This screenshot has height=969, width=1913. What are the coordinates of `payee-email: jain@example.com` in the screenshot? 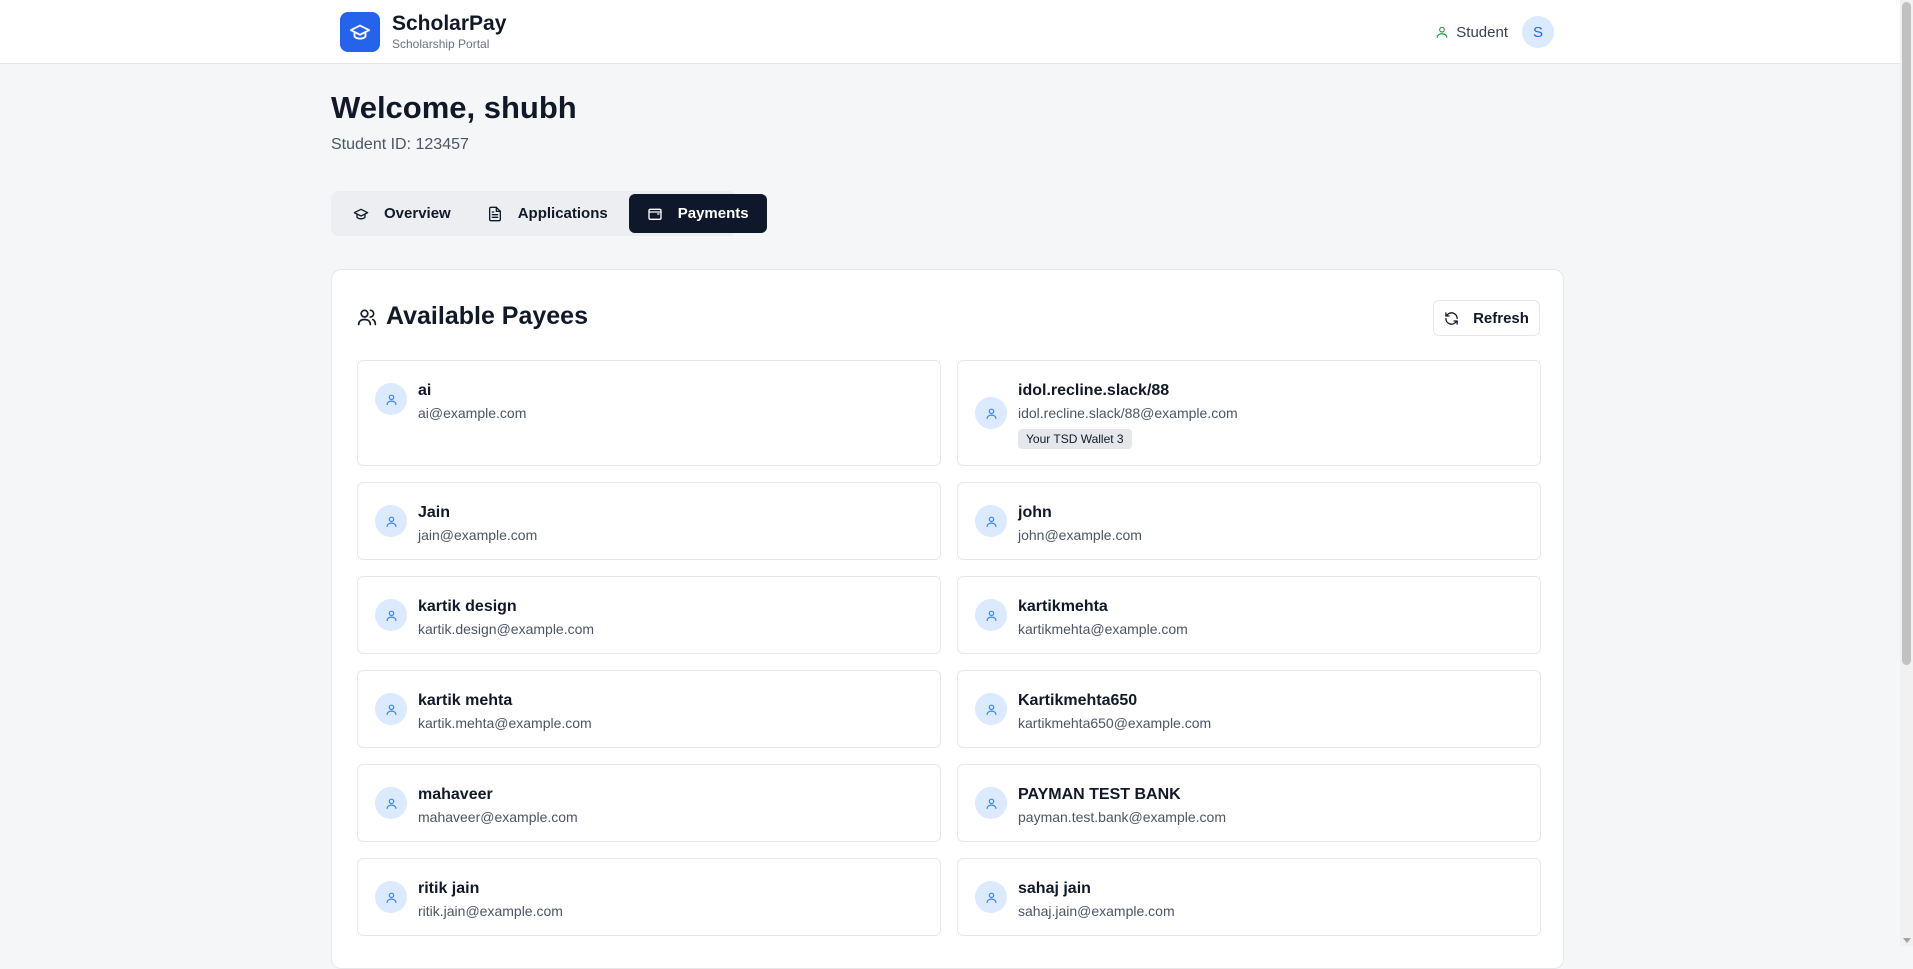 It's located at (478, 535).